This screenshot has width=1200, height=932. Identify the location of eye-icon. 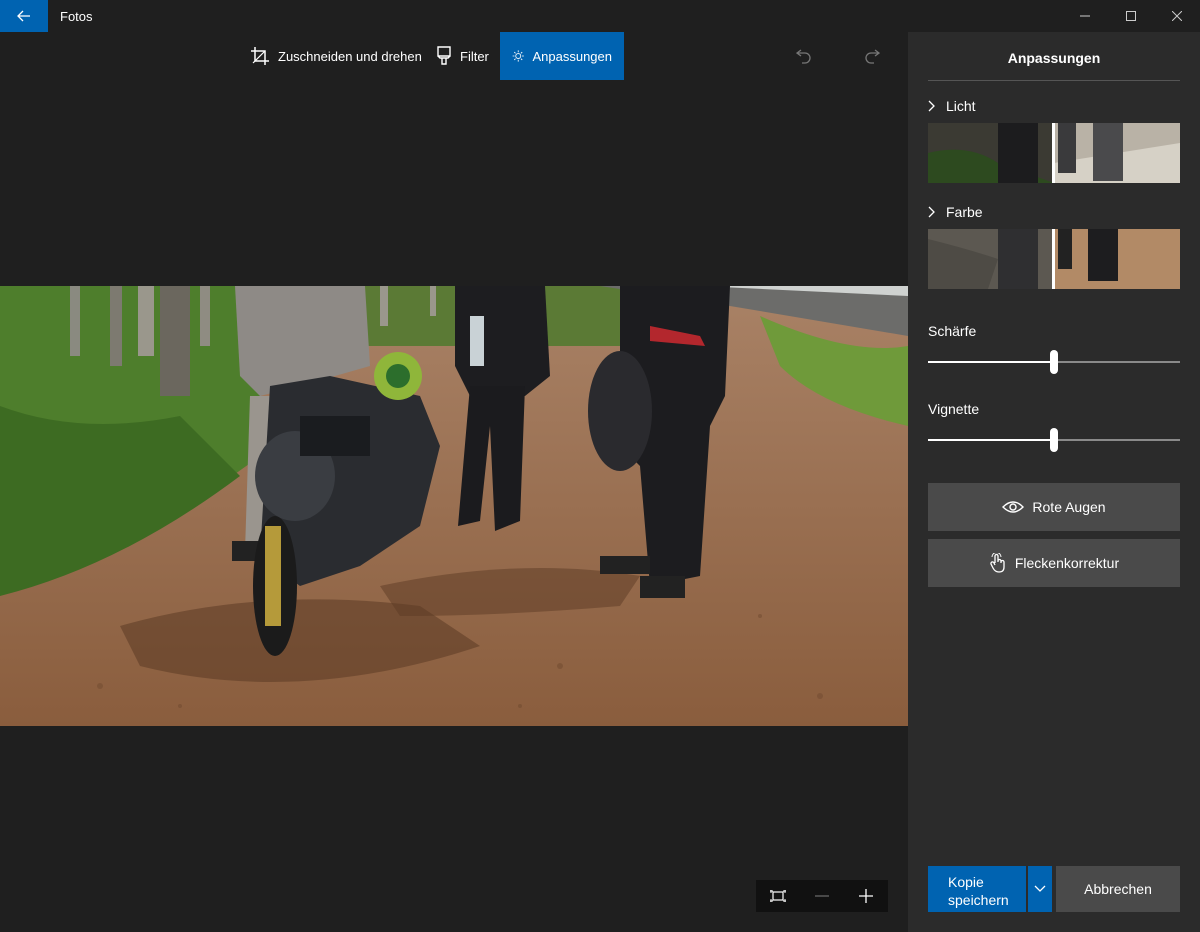
(1013, 507).